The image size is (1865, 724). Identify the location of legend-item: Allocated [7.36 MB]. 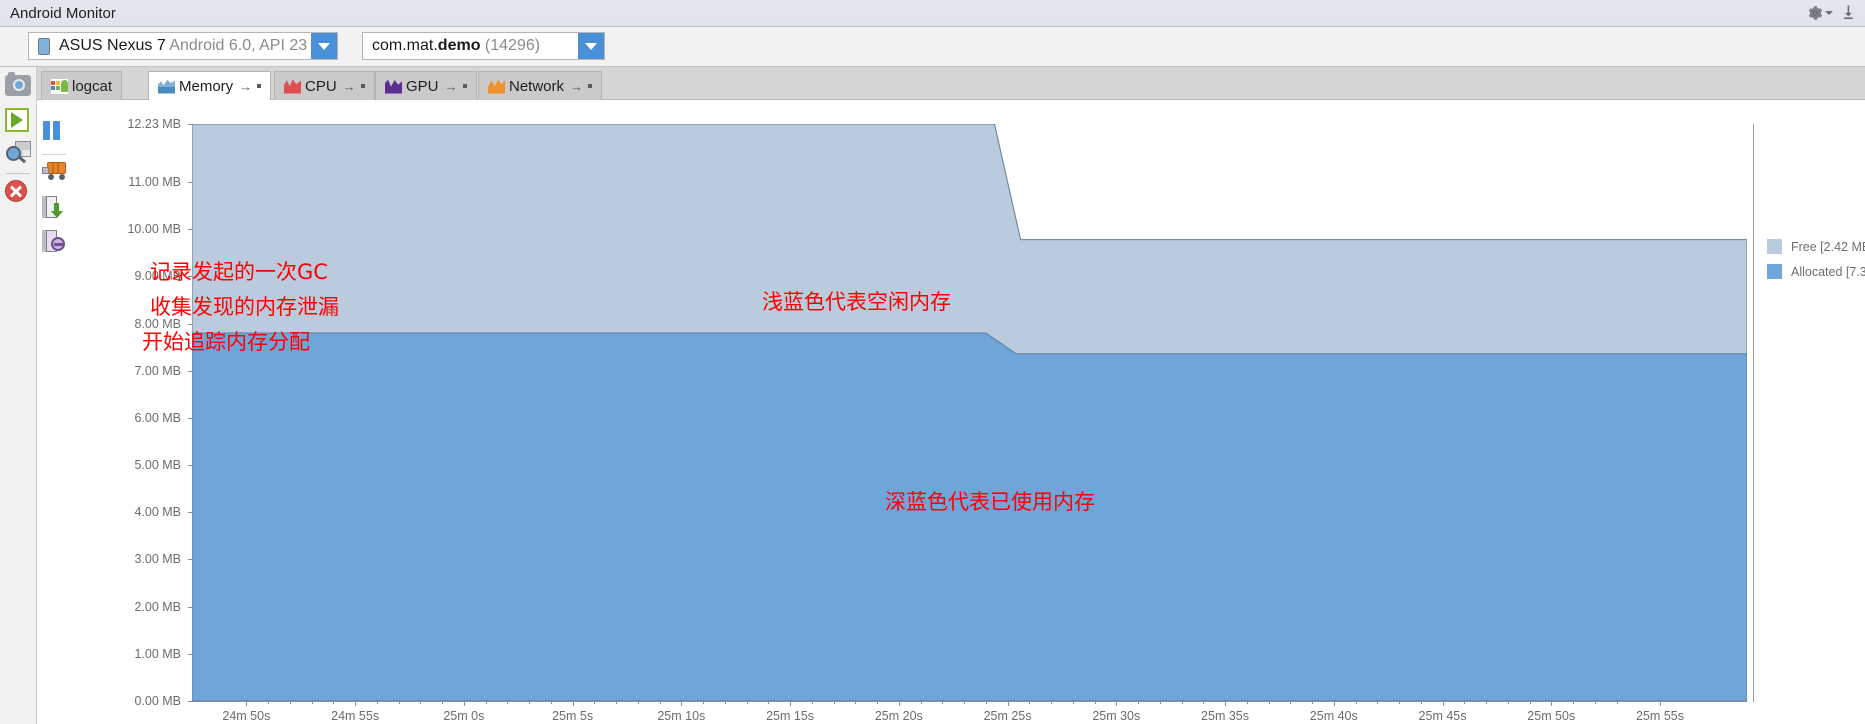
(1816, 271).